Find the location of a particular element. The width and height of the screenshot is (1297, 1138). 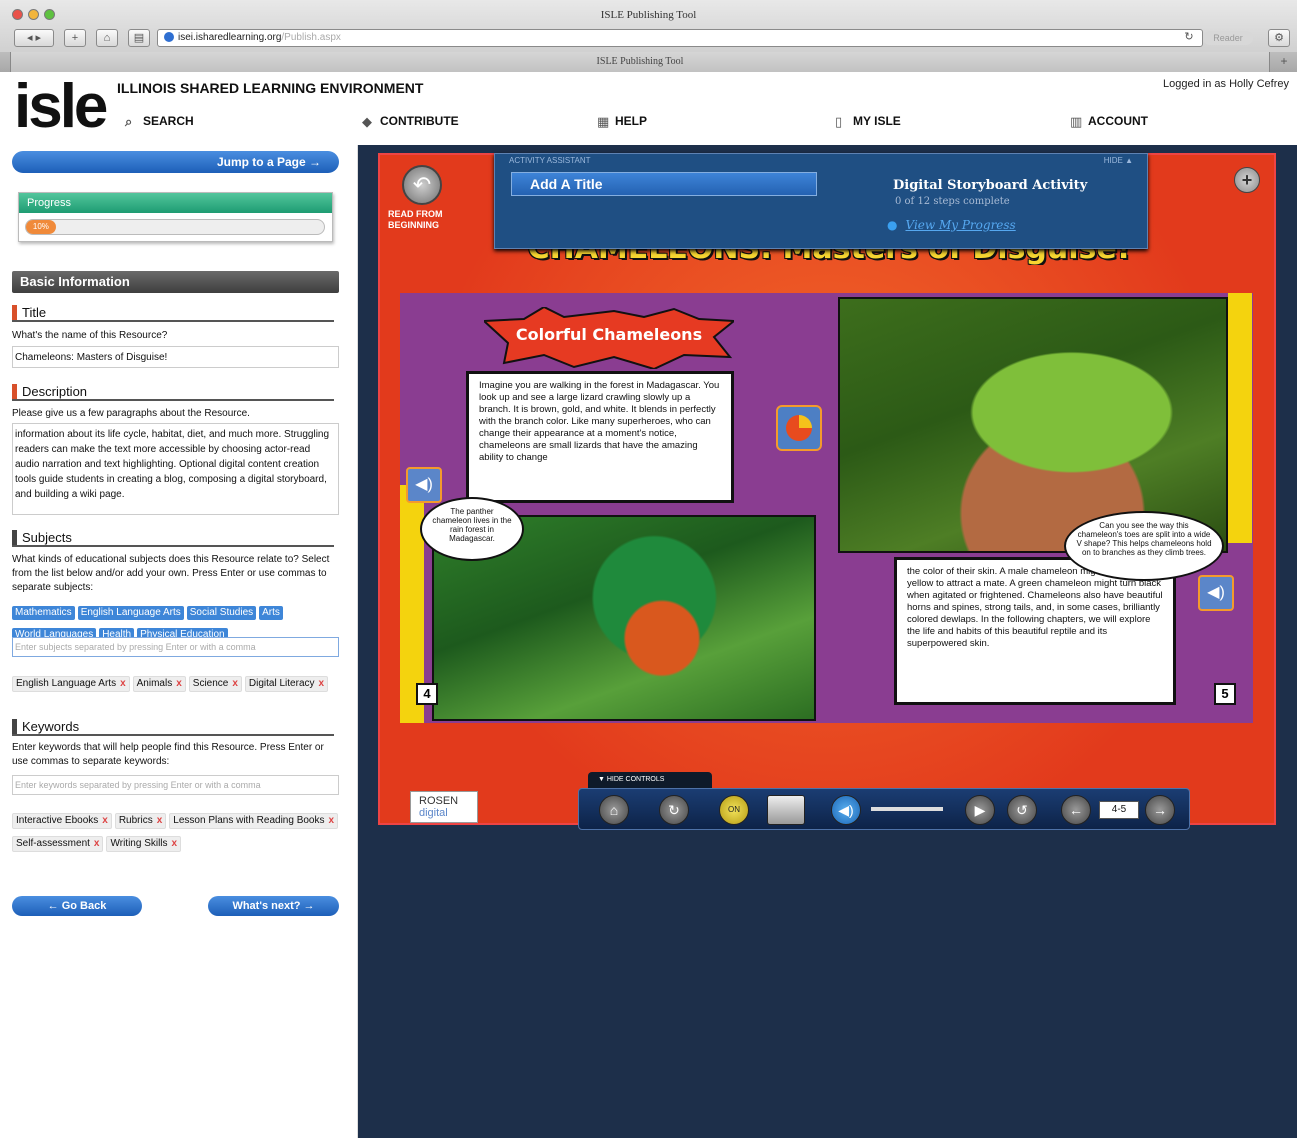

jump-to-page-button: Jump to a Page → is located at coordinates (175, 162).